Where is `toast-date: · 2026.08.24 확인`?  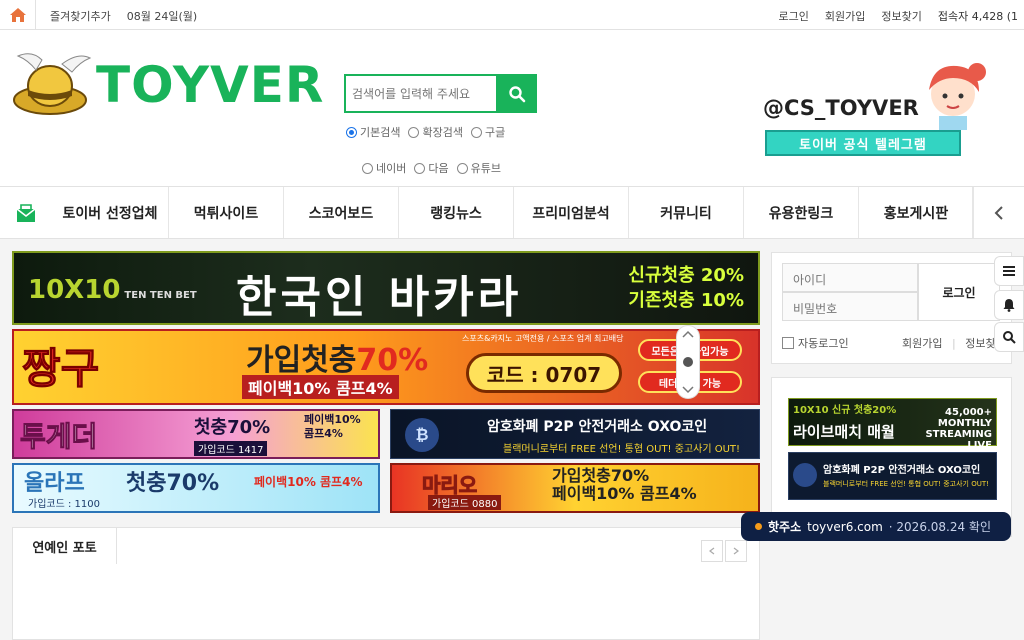
toast-date: · 2026.08.24 확인 is located at coordinates (940, 527).